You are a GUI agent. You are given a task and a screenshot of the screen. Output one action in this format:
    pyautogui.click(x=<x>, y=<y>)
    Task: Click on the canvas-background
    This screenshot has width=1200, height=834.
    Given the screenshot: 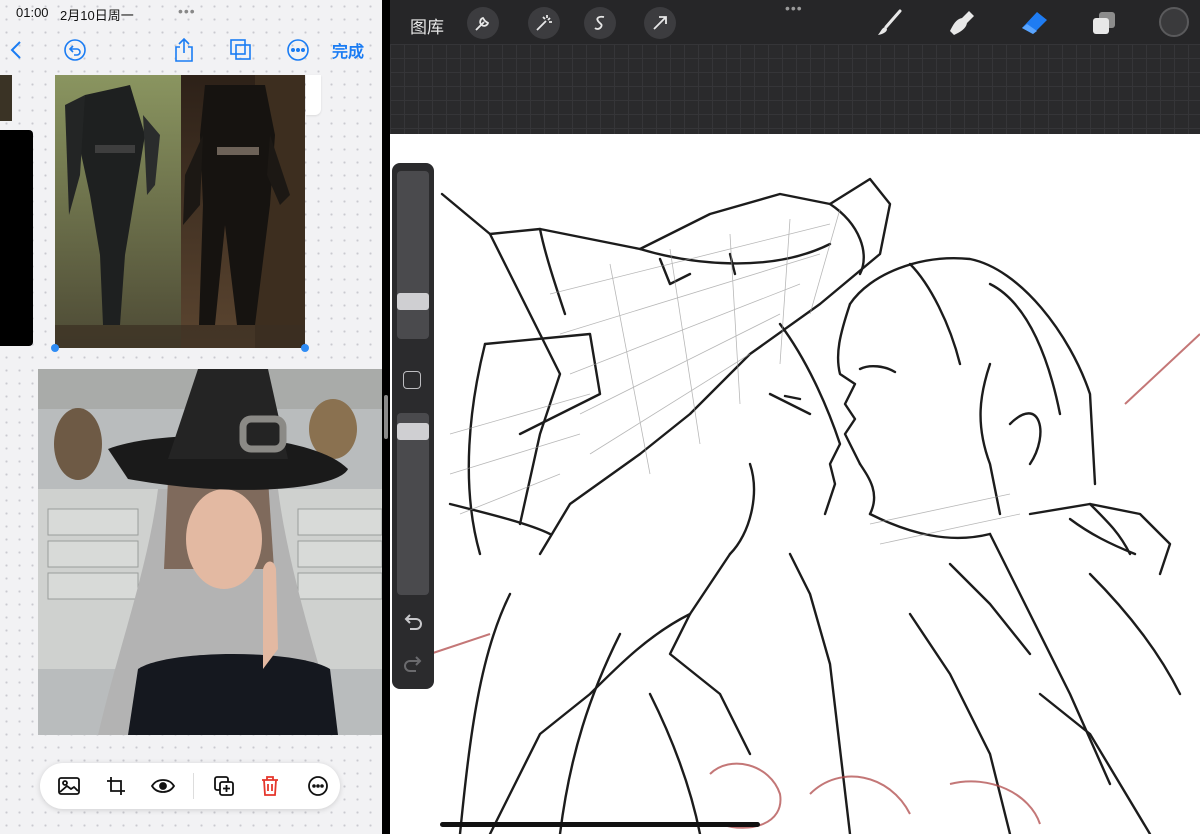 What is the action you would take?
    pyautogui.click(x=795, y=89)
    